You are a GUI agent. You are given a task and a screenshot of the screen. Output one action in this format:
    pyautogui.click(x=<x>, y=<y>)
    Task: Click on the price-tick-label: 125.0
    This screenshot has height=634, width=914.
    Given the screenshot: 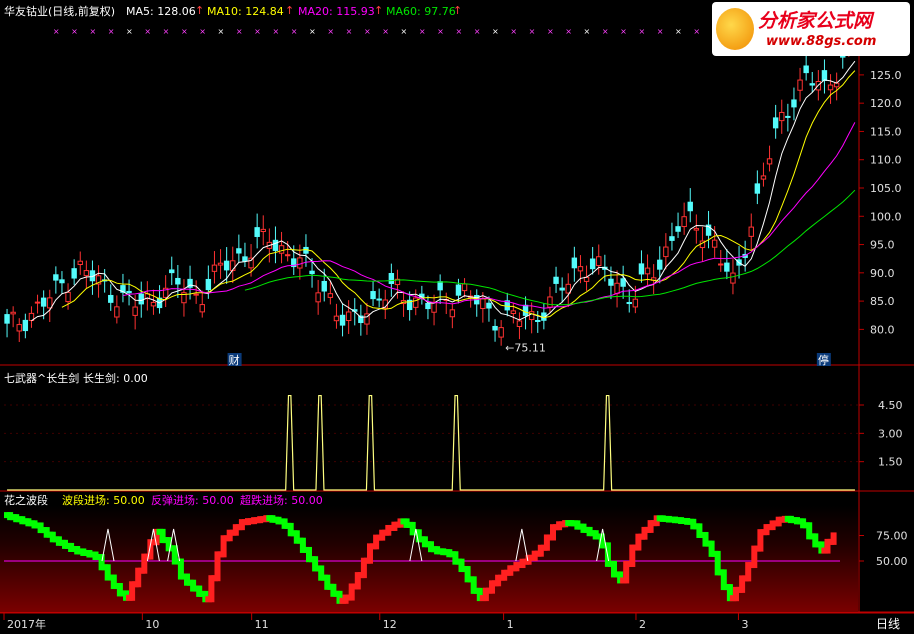 What is the action you would take?
    pyautogui.click(x=886, y=75)
    